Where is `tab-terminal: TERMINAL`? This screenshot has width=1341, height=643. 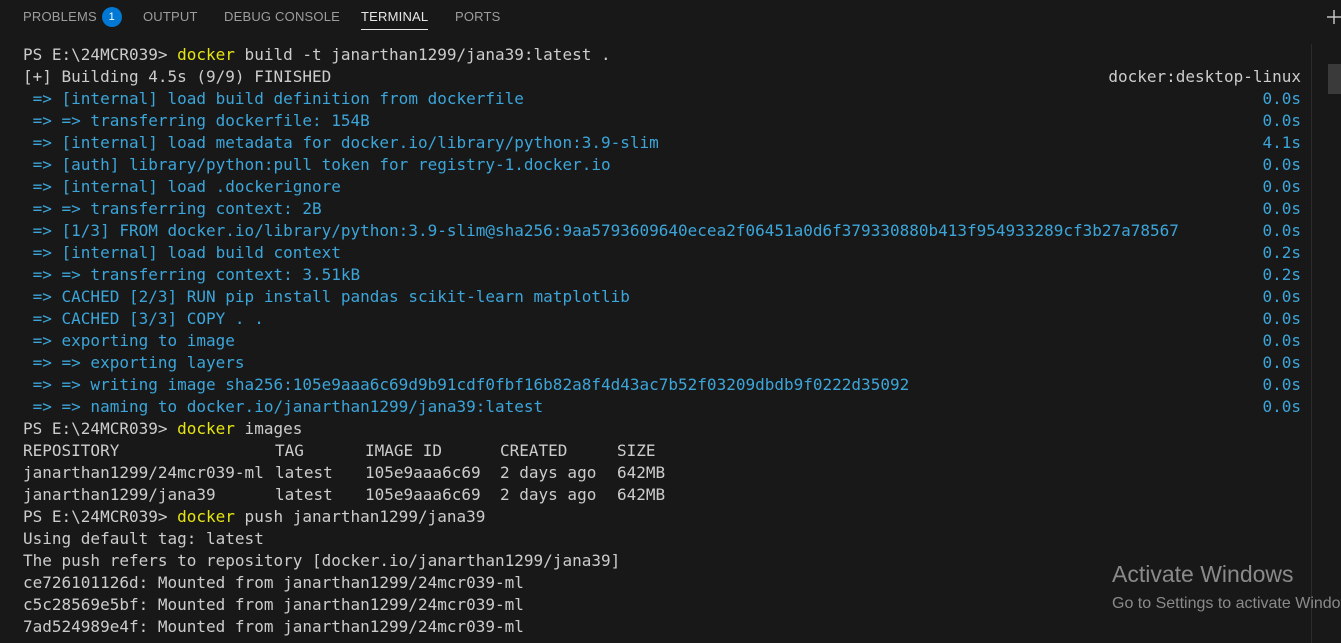 tab-terminal: TERMINAL is located at coordinates (395, 17).